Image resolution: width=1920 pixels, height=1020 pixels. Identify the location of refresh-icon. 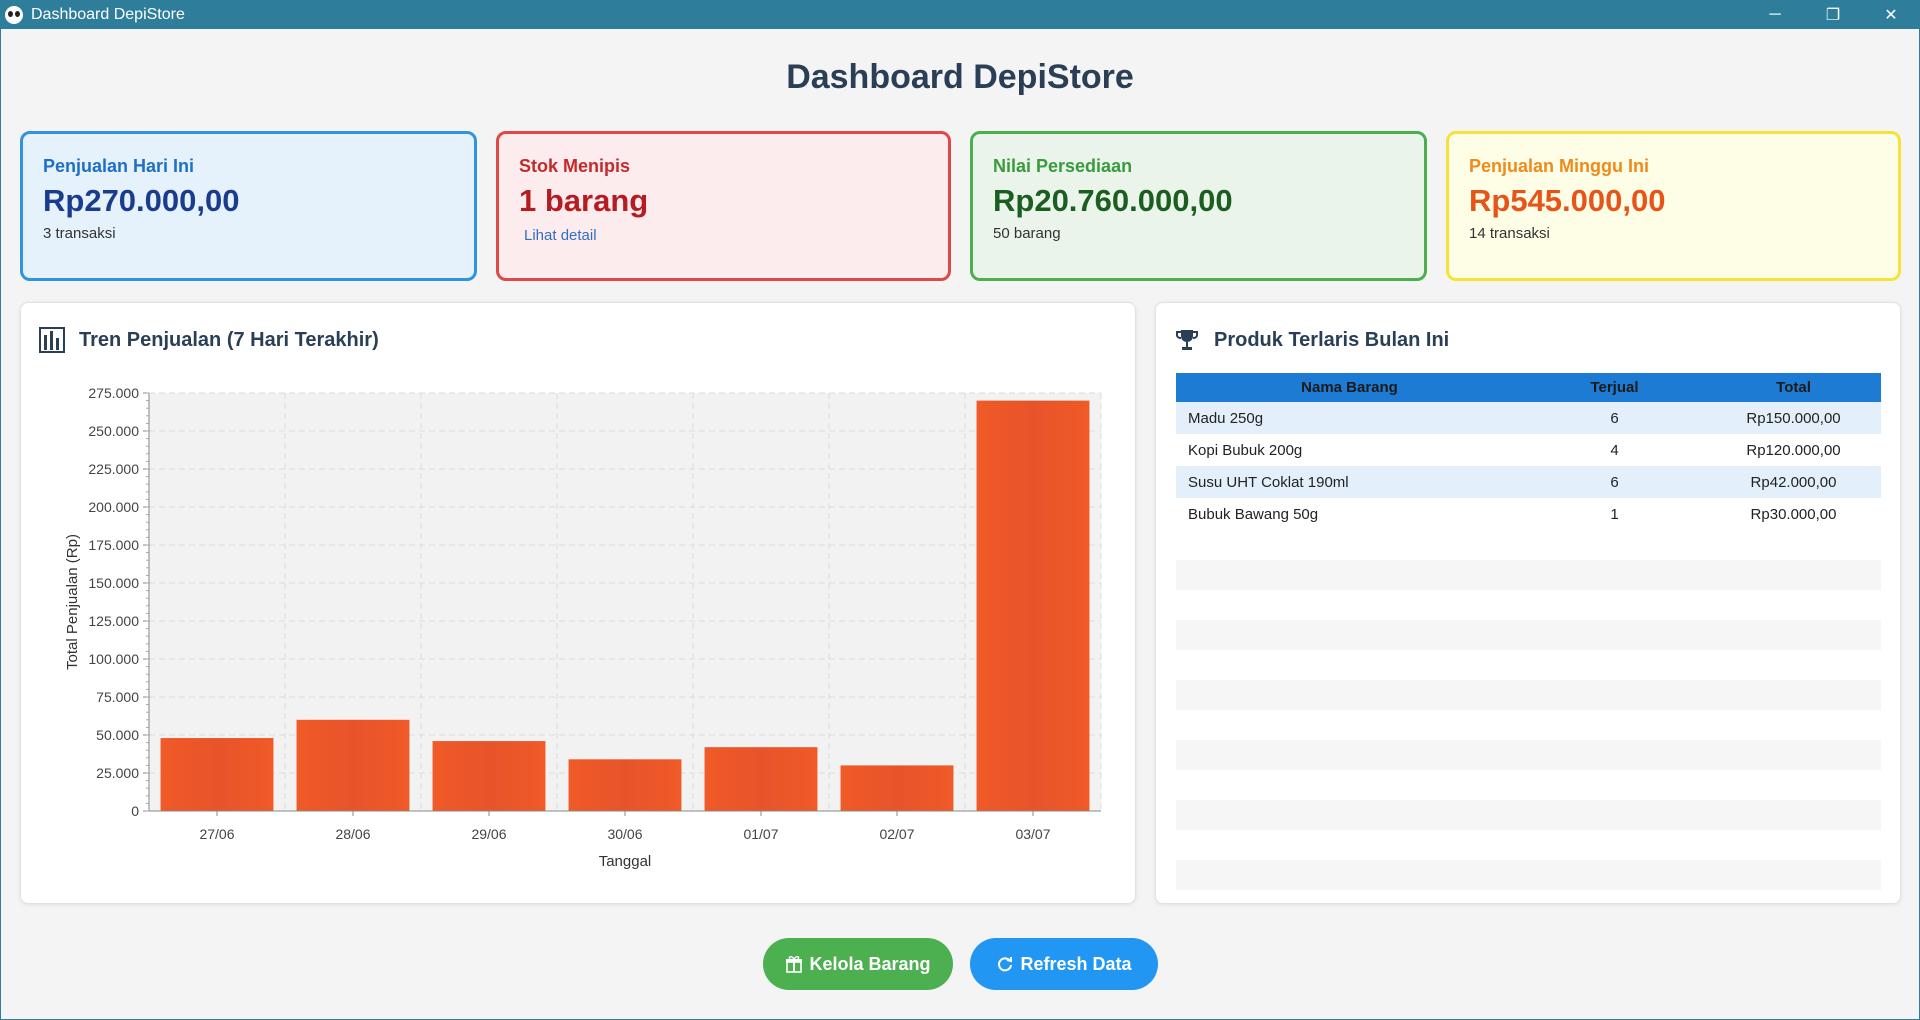
(1005, 964).